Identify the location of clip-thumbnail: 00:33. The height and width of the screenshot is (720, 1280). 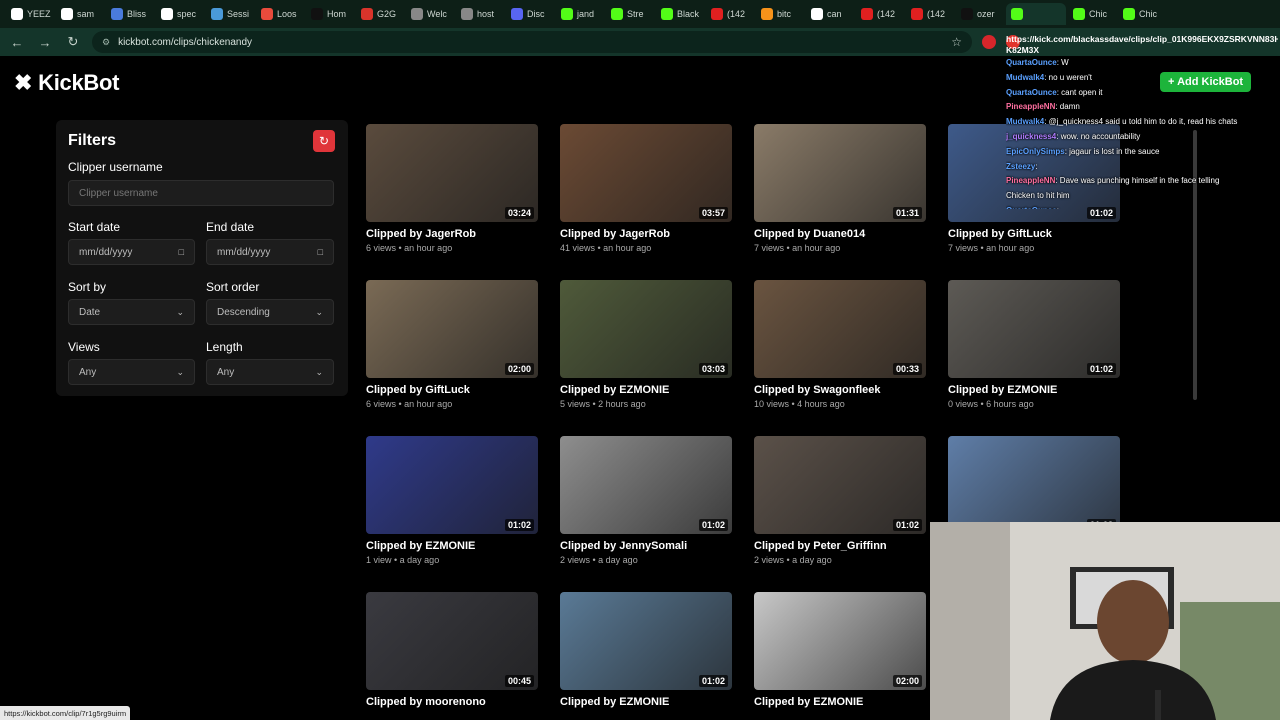
(840, 329).